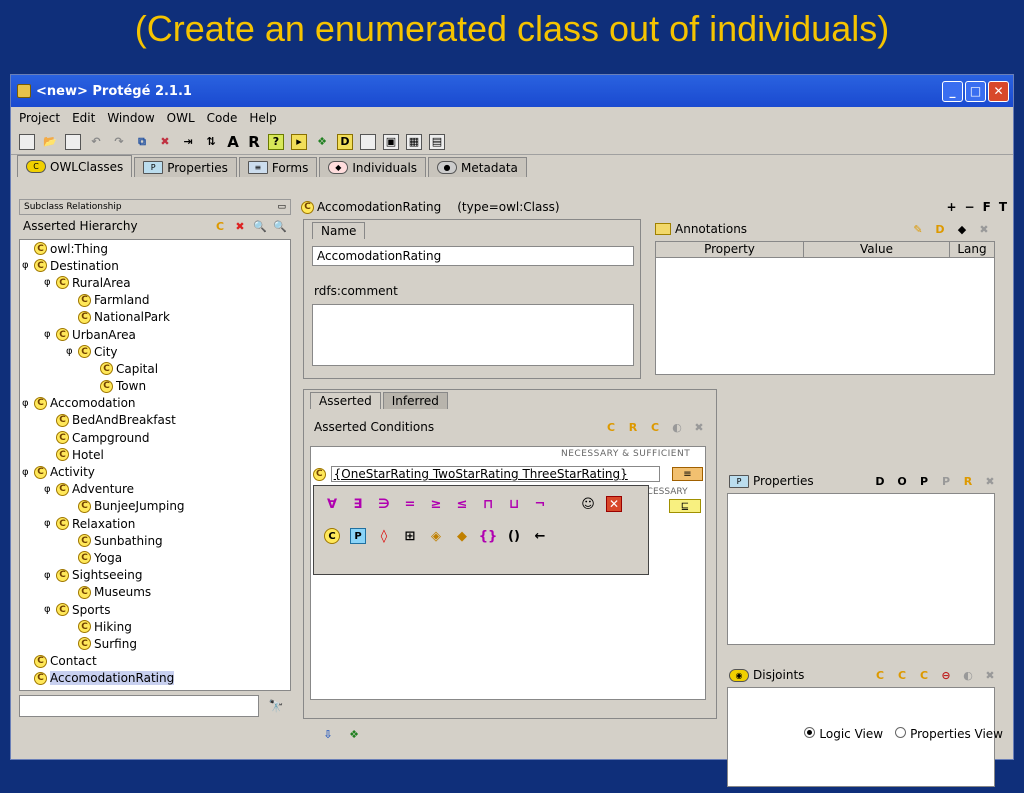 The width and height of the screenshot is (1024, 793). What do you see at coordinates (181, 118) in the screenshot?
I see `menu-owl: OWL` at bounding box center [181, 118].